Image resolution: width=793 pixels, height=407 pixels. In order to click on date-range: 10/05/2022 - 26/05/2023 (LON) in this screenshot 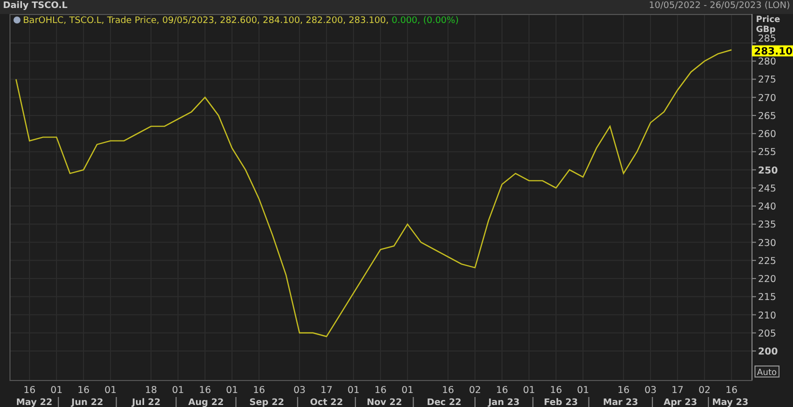, I will do `click(719, 7)`.